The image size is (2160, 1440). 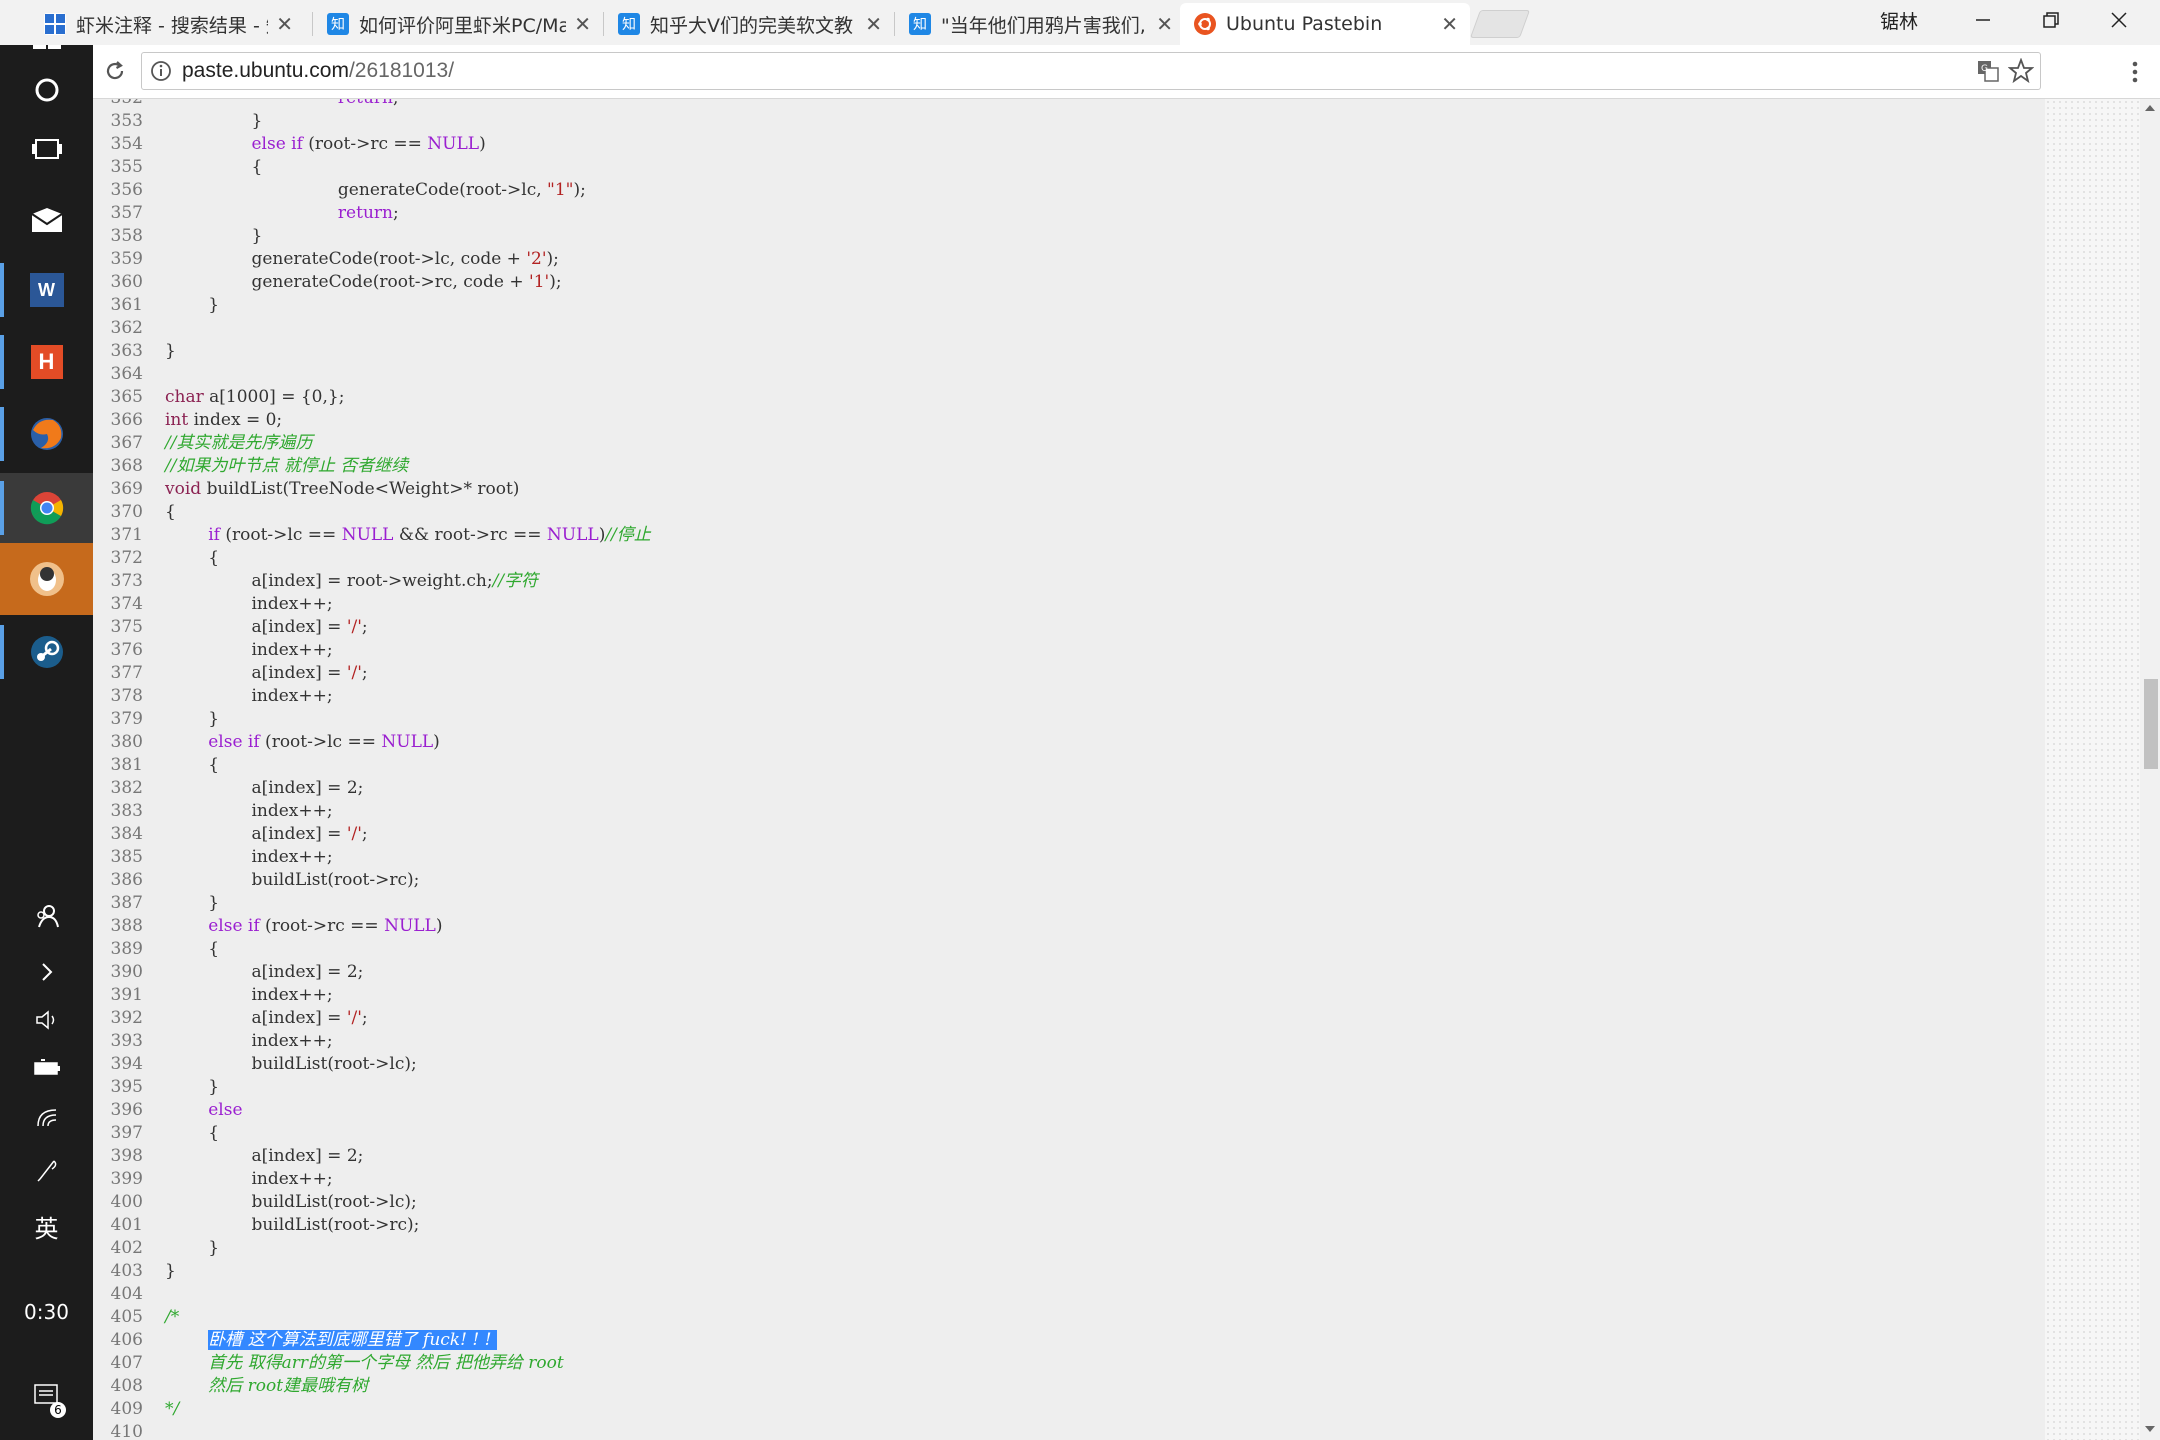 I want to click on task-view-icon, so click(x=46, y=149).